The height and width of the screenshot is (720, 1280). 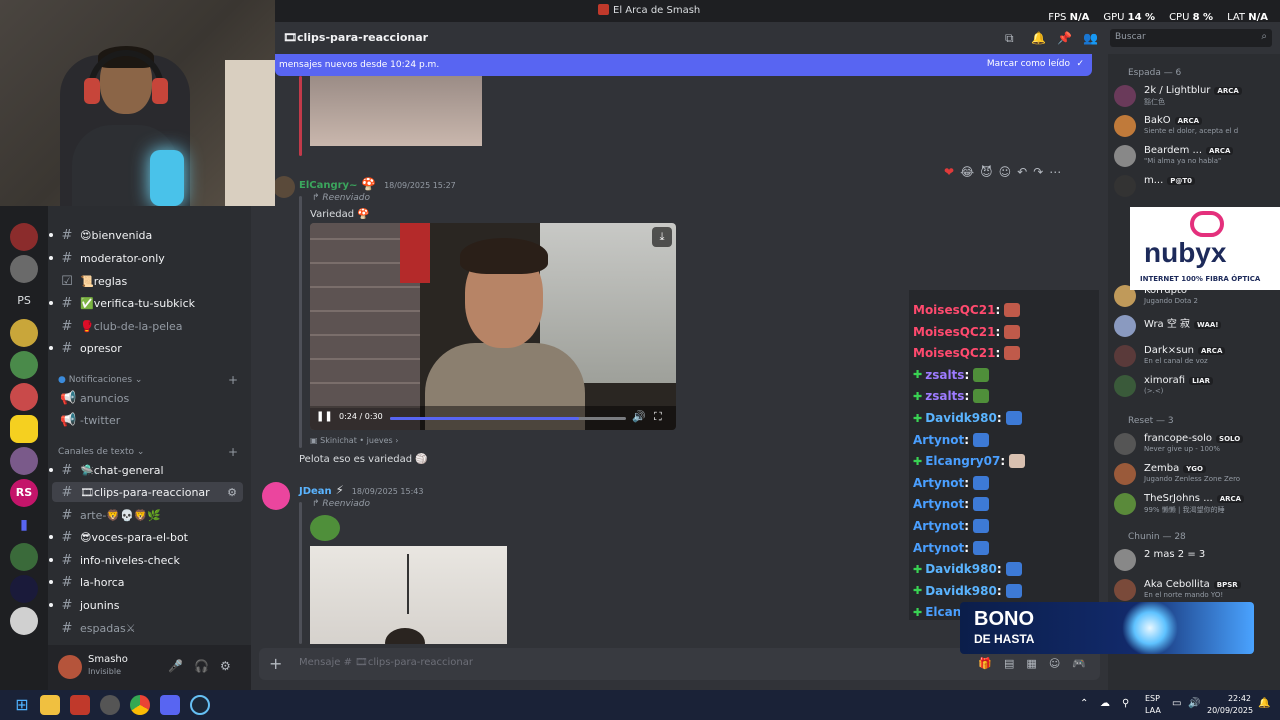 I want to click on bell-icon: 🔔, so click(x=1038, y=38).